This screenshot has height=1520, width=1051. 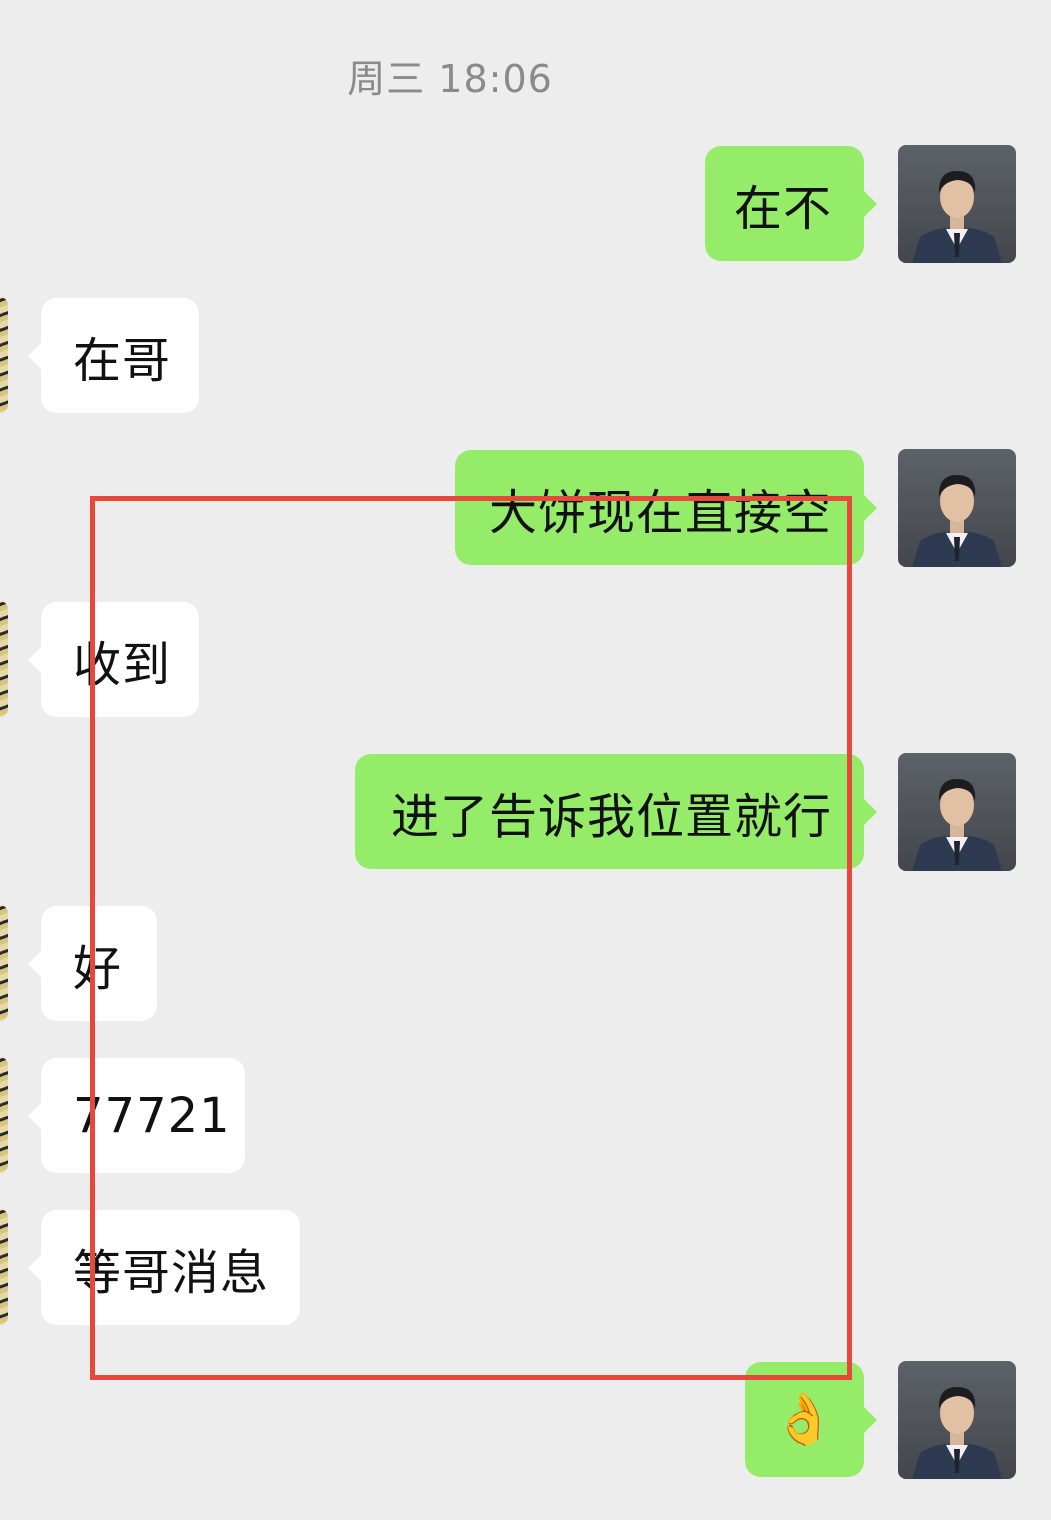 What do you see at coordinates (122, 360) in the screenshot?
I see `message-text: 在哥` at bounding box center [122, 360].